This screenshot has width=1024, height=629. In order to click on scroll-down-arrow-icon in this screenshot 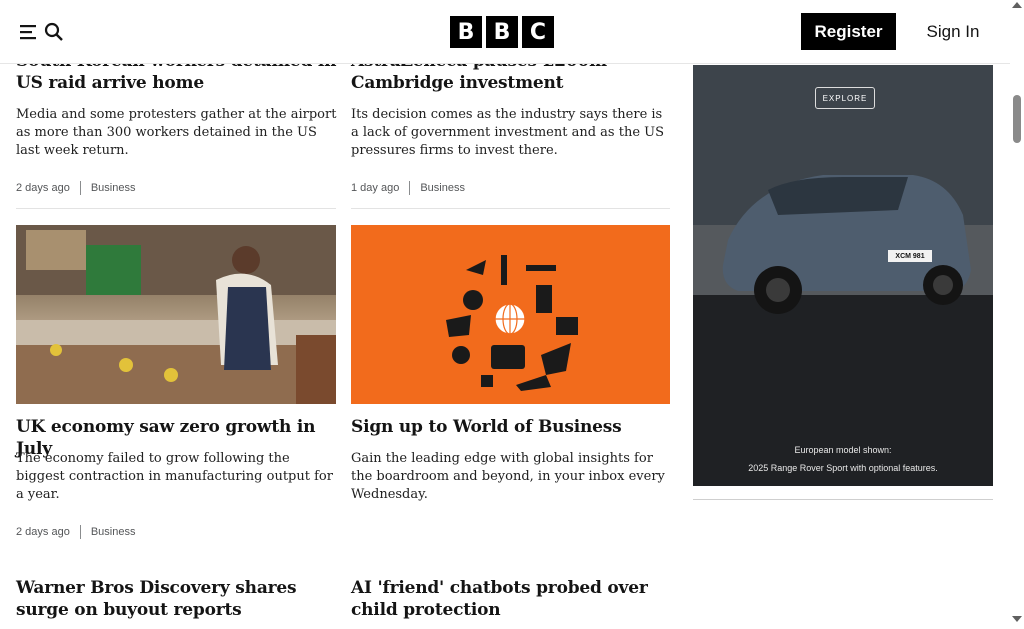, I will do `click(1017, 619)`.